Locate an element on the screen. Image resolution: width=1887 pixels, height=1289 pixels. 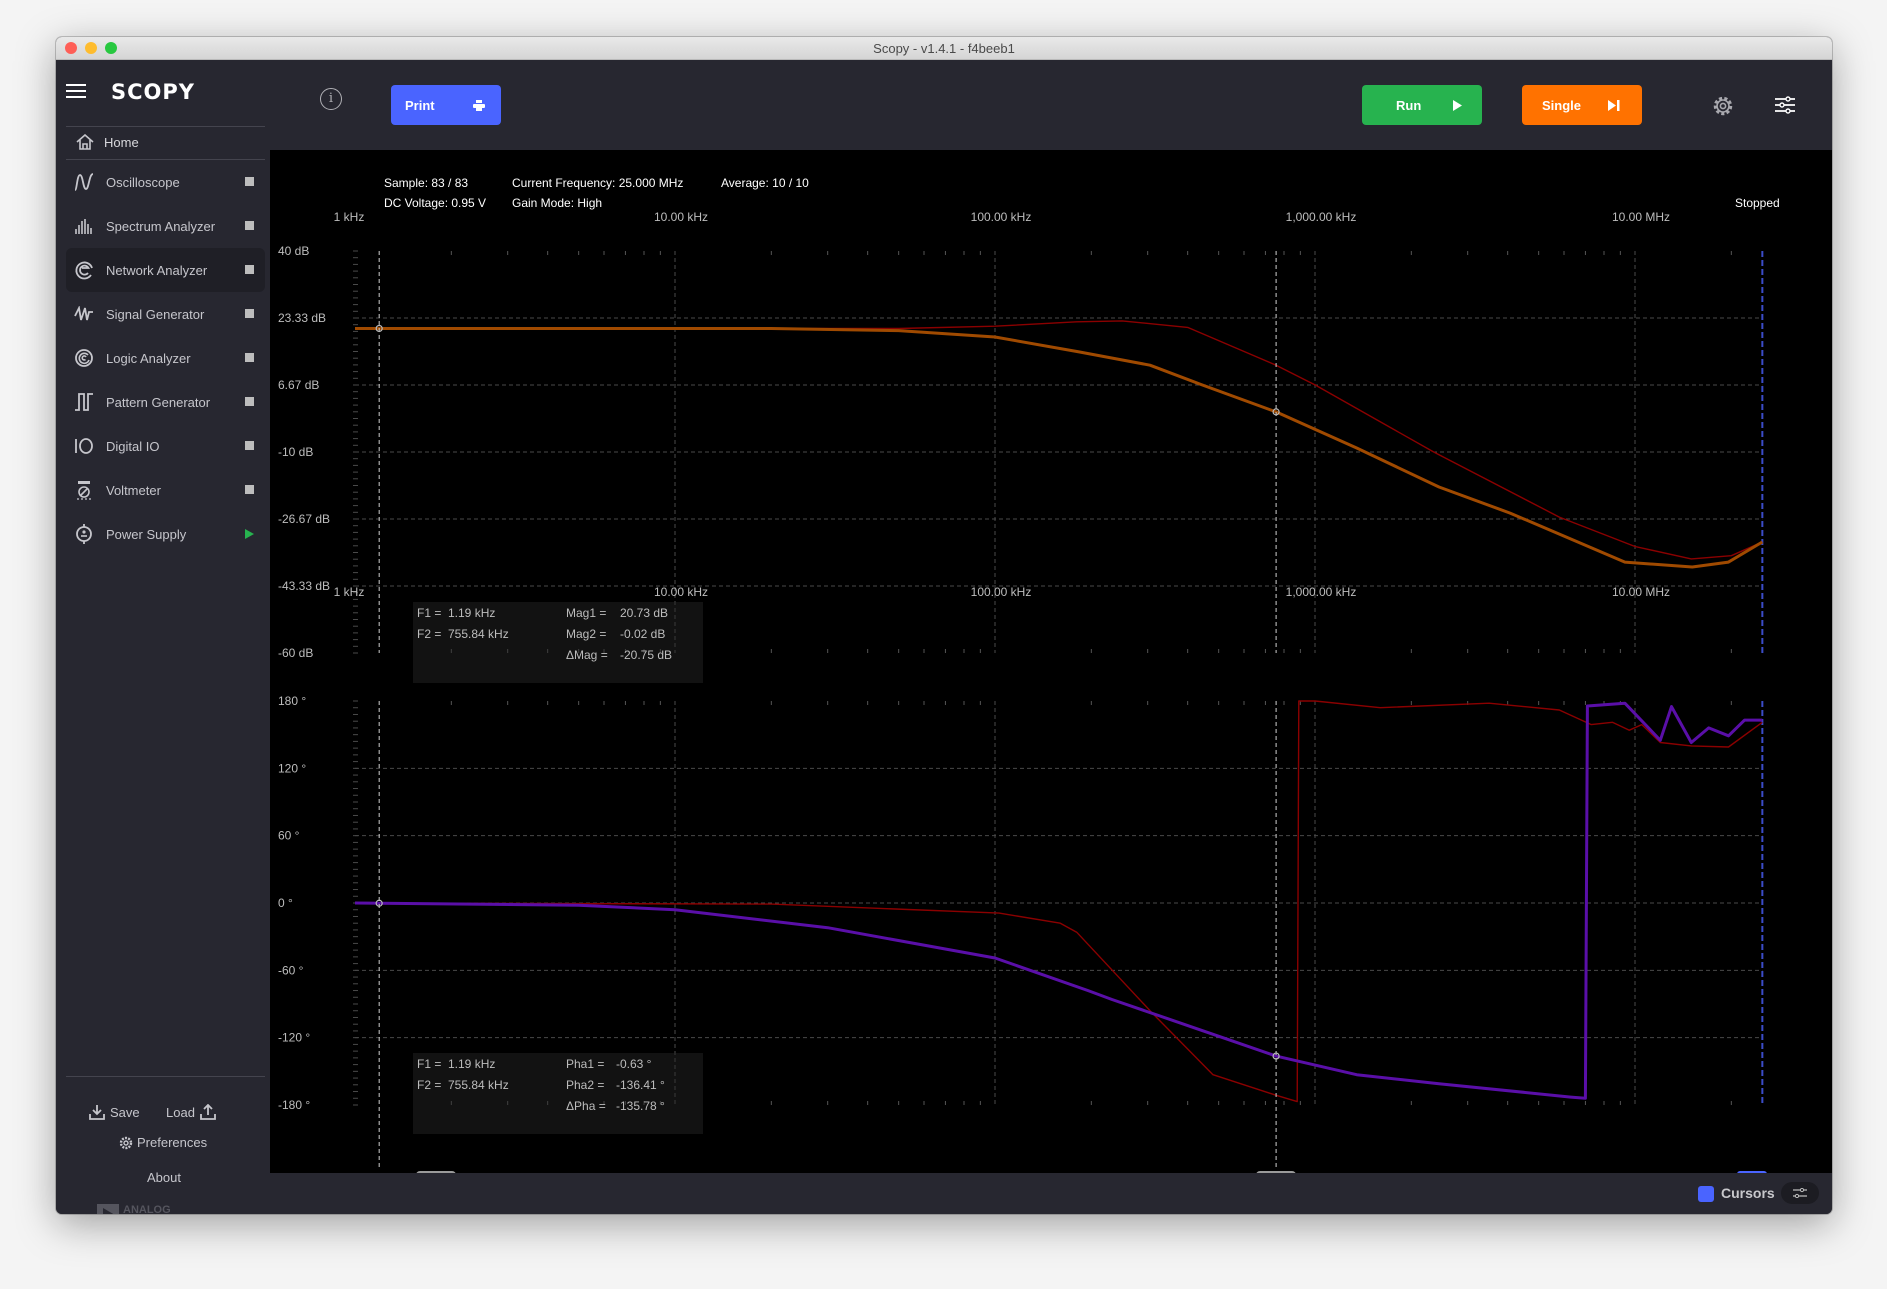
cursors-checkbox is located at coordinates (1706, 1194).